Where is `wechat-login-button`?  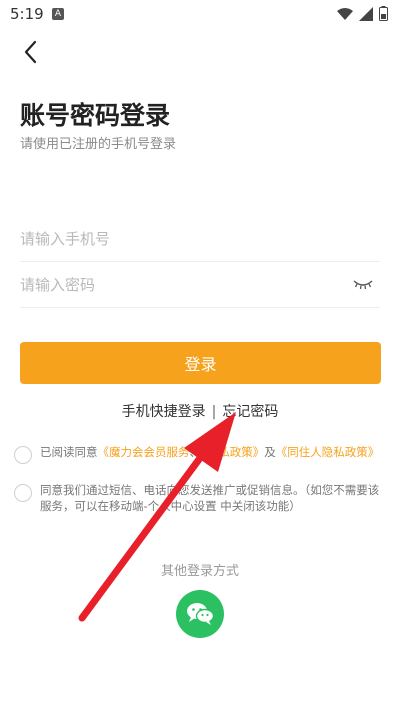 wechat-login-button is located at coordinates (200, 614).